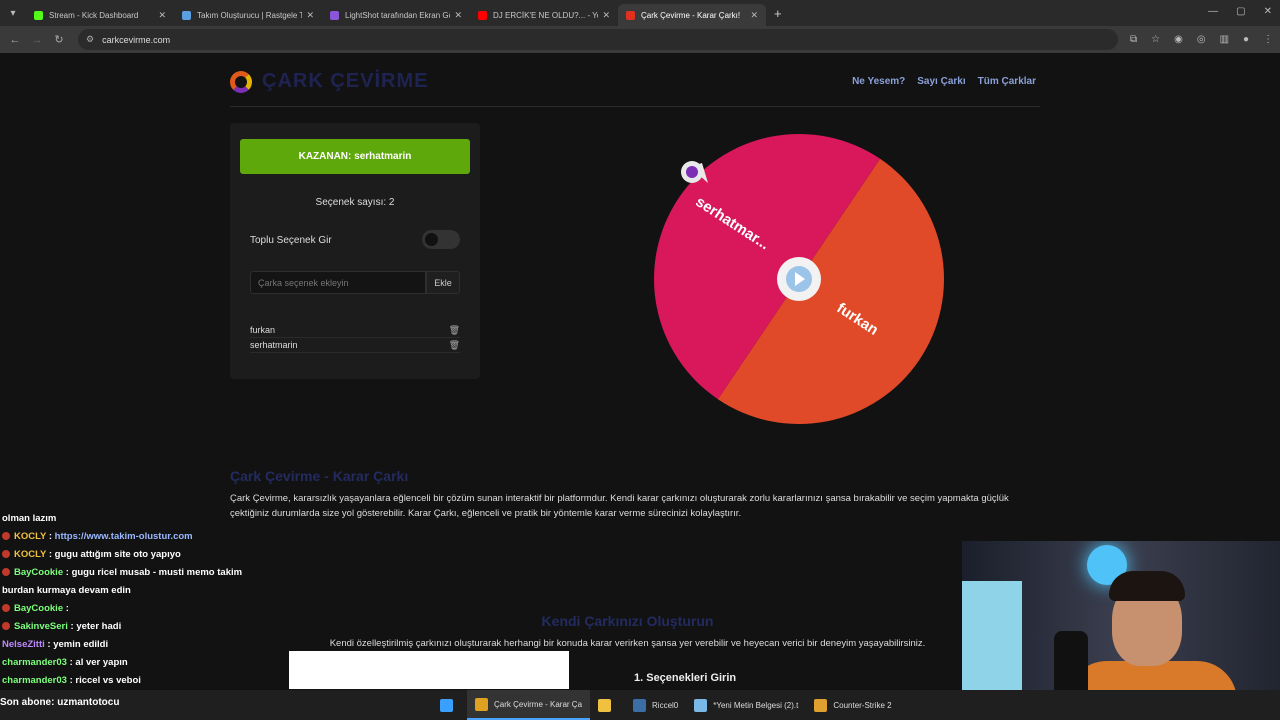 The image size is (1280, 720). Describe the element at coordinates (291, 240) in the screenshot. I see `bulk-entry-label: Toplu Seçenek Gir` at that location.